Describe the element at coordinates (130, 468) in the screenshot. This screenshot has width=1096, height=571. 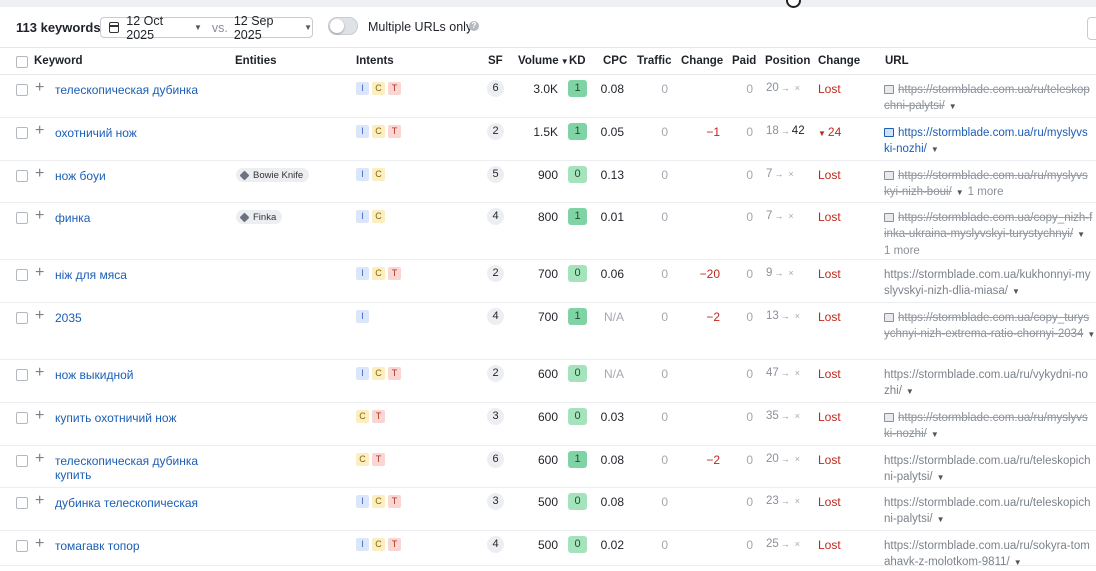
I see `keyword-link: телескопическая дубинка купить` at that location.